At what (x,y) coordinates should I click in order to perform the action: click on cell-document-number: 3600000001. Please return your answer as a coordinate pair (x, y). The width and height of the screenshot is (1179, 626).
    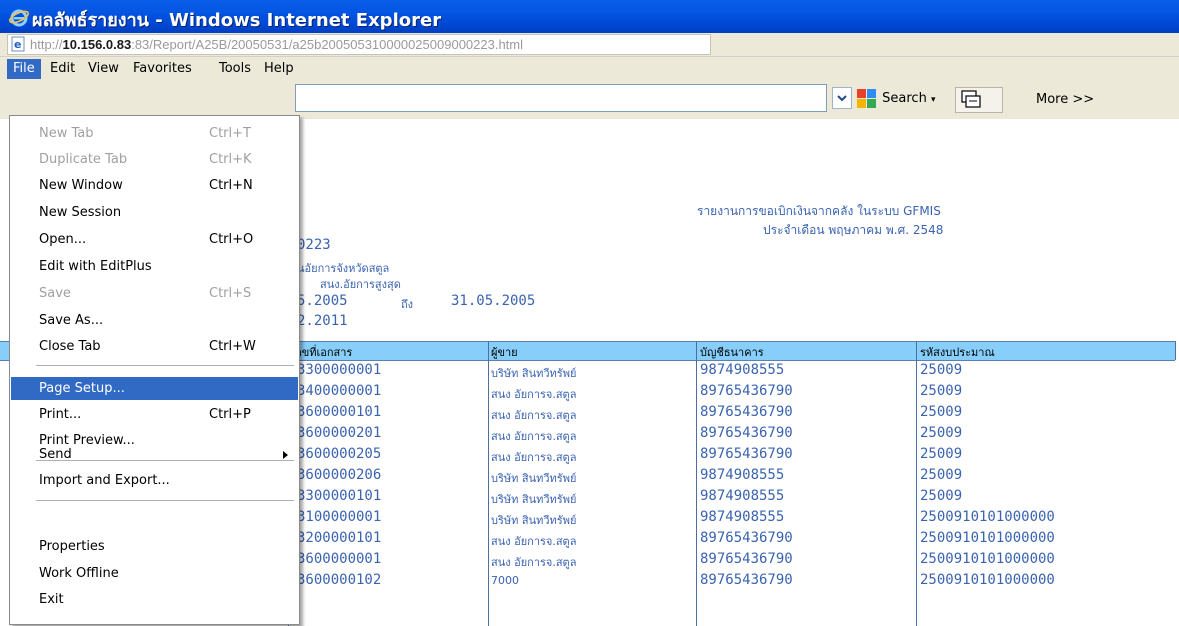
    Looking at the image, I should click on (339, 559).